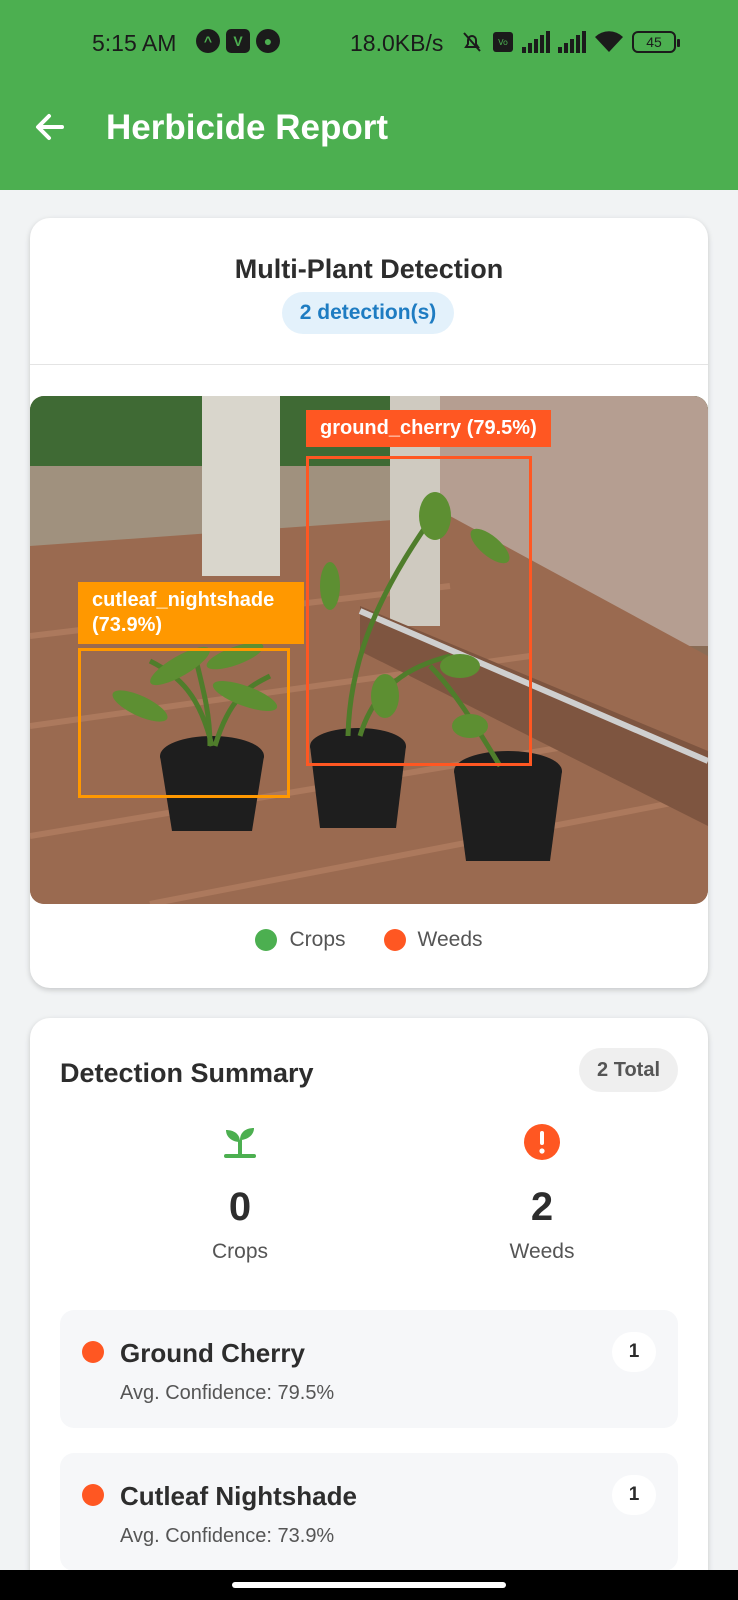  I want to click on legend-item-crops: Crops, so click(300, 940).